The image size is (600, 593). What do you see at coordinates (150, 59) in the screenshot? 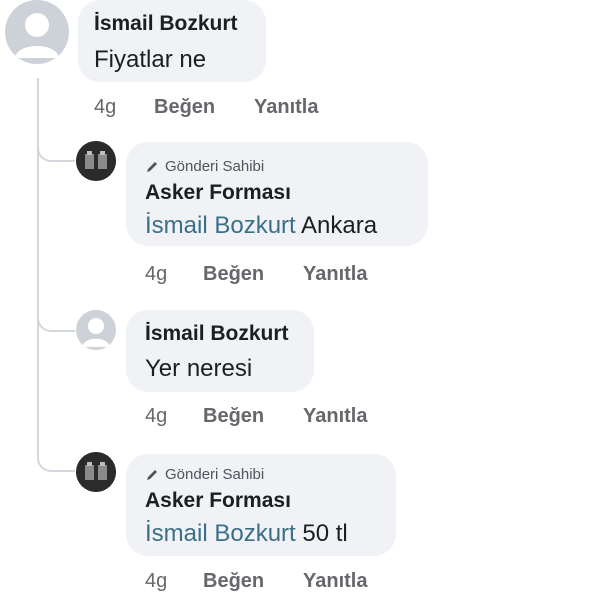
I see `comment-text: Fiyatlar ne` at bounding box center [150, 59].